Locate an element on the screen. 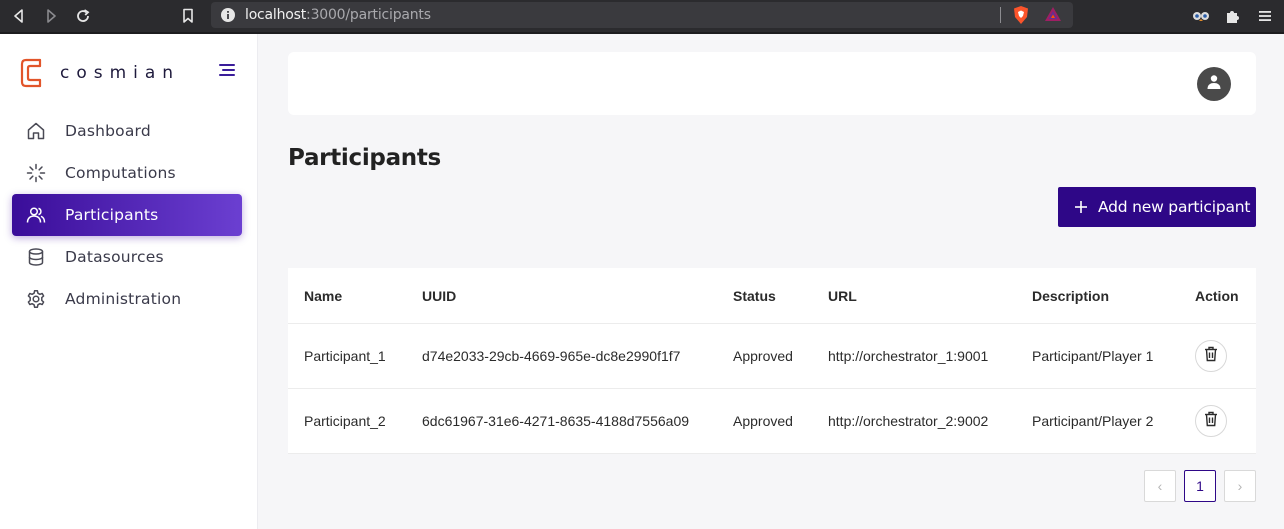  users-icon is located at coordinates (36, 215).